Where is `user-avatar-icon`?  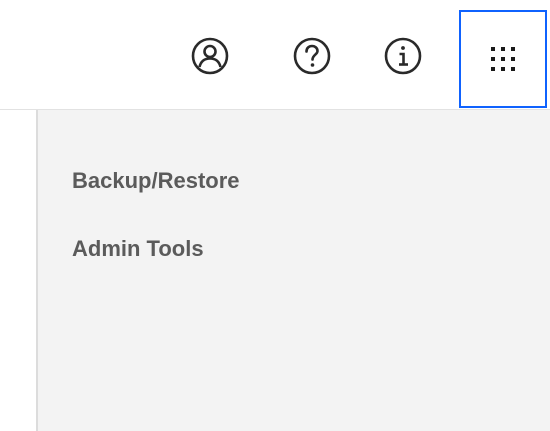
user-avatar-icon is located at coordinates (210, 56).